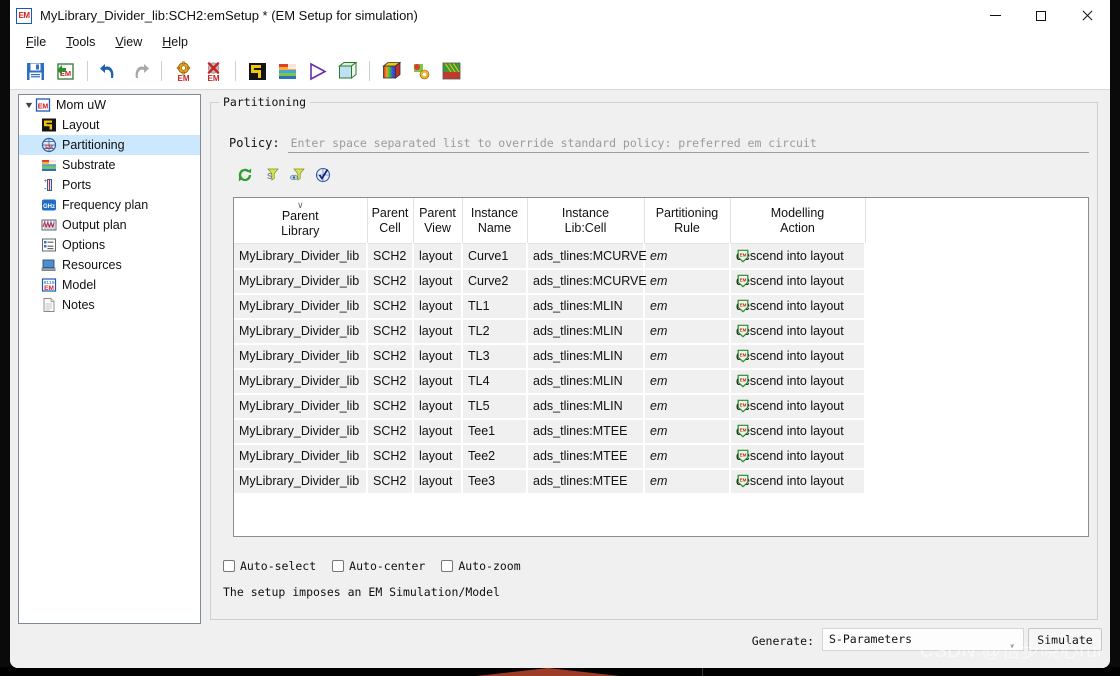 Image resolution: width=1120 pixels, height=676 pixels. I want to click on cell-instance-name: TL4, so click(495, 381).